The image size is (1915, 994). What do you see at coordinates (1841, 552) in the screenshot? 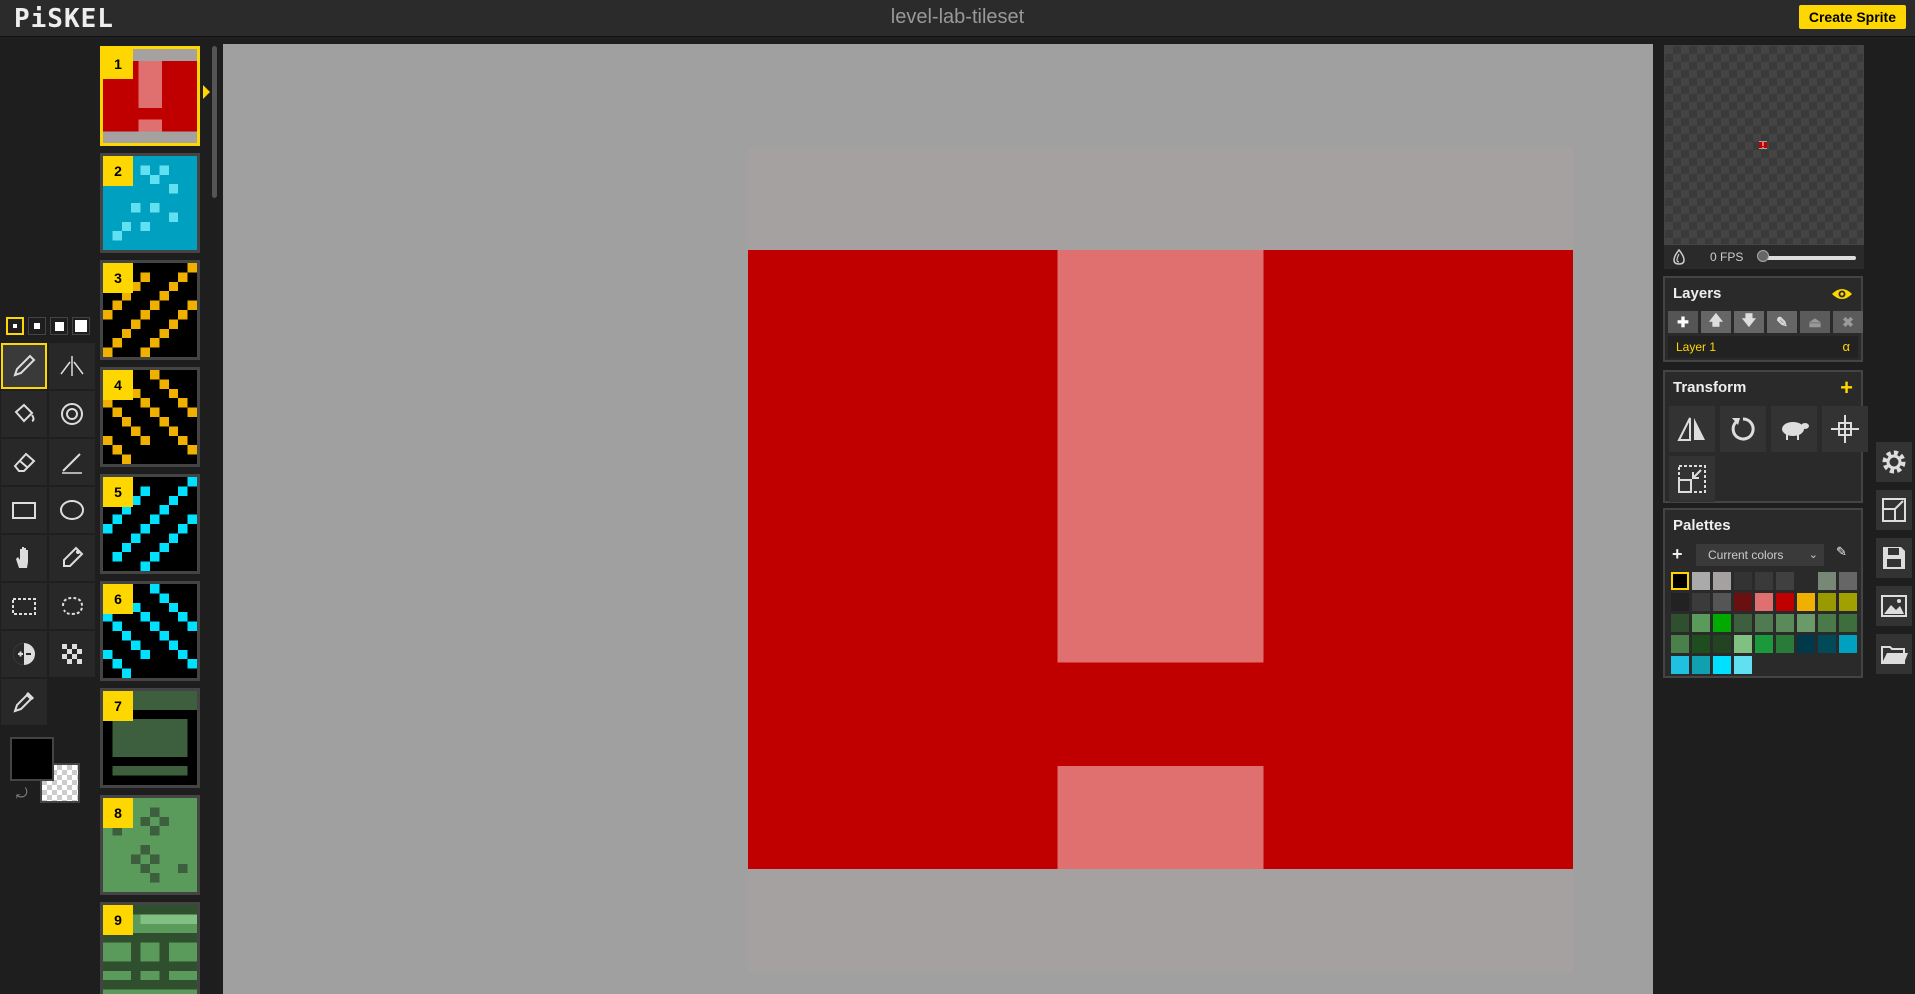
I see `edit-palette-icon: ✎` at bounding box center [1841, 552].